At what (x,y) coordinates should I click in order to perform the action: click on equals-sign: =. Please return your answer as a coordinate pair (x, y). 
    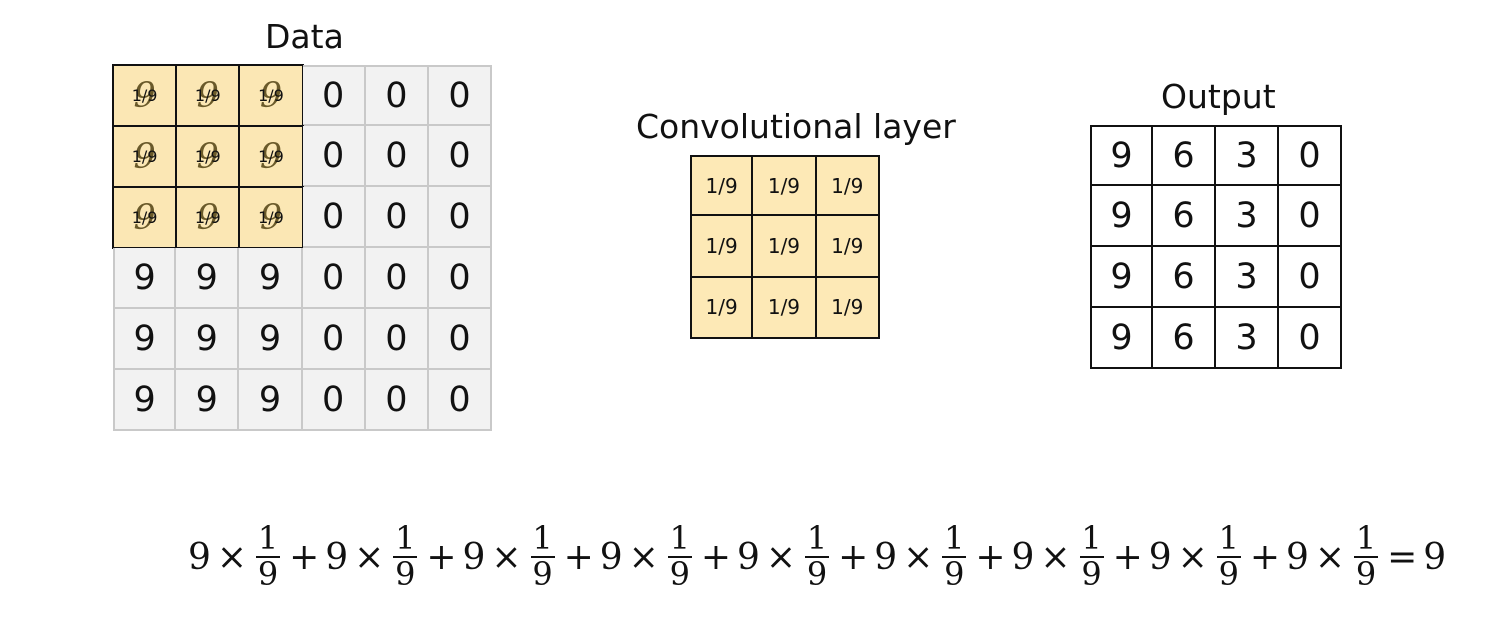
    Looking at the image, I should click on (1402, 557).